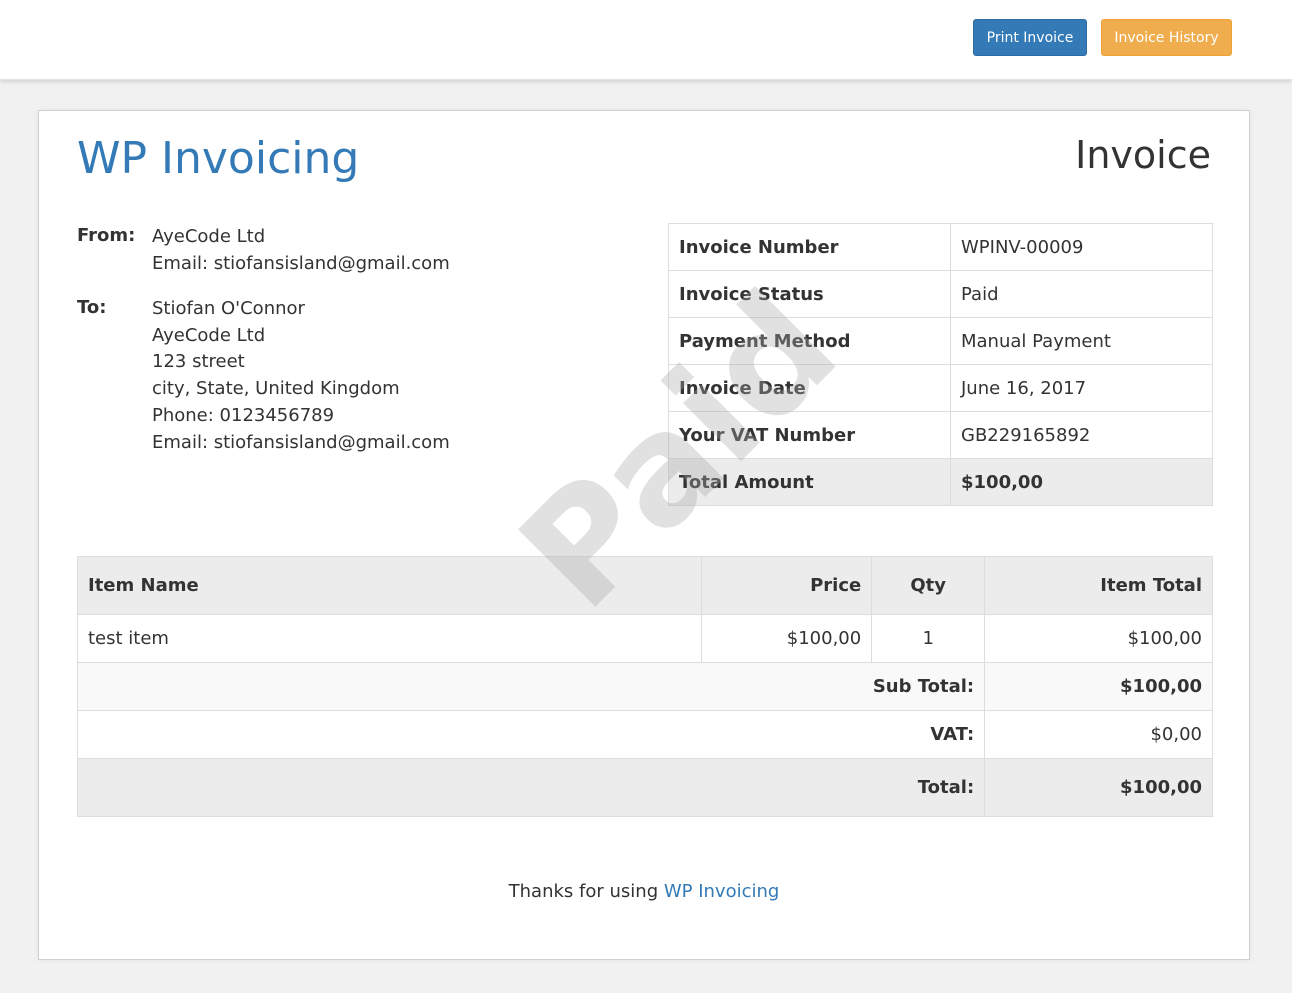 The width and height of the screenshot is (1292, 993). I want to click on meta-value: $100,00, so click(1081, 482).